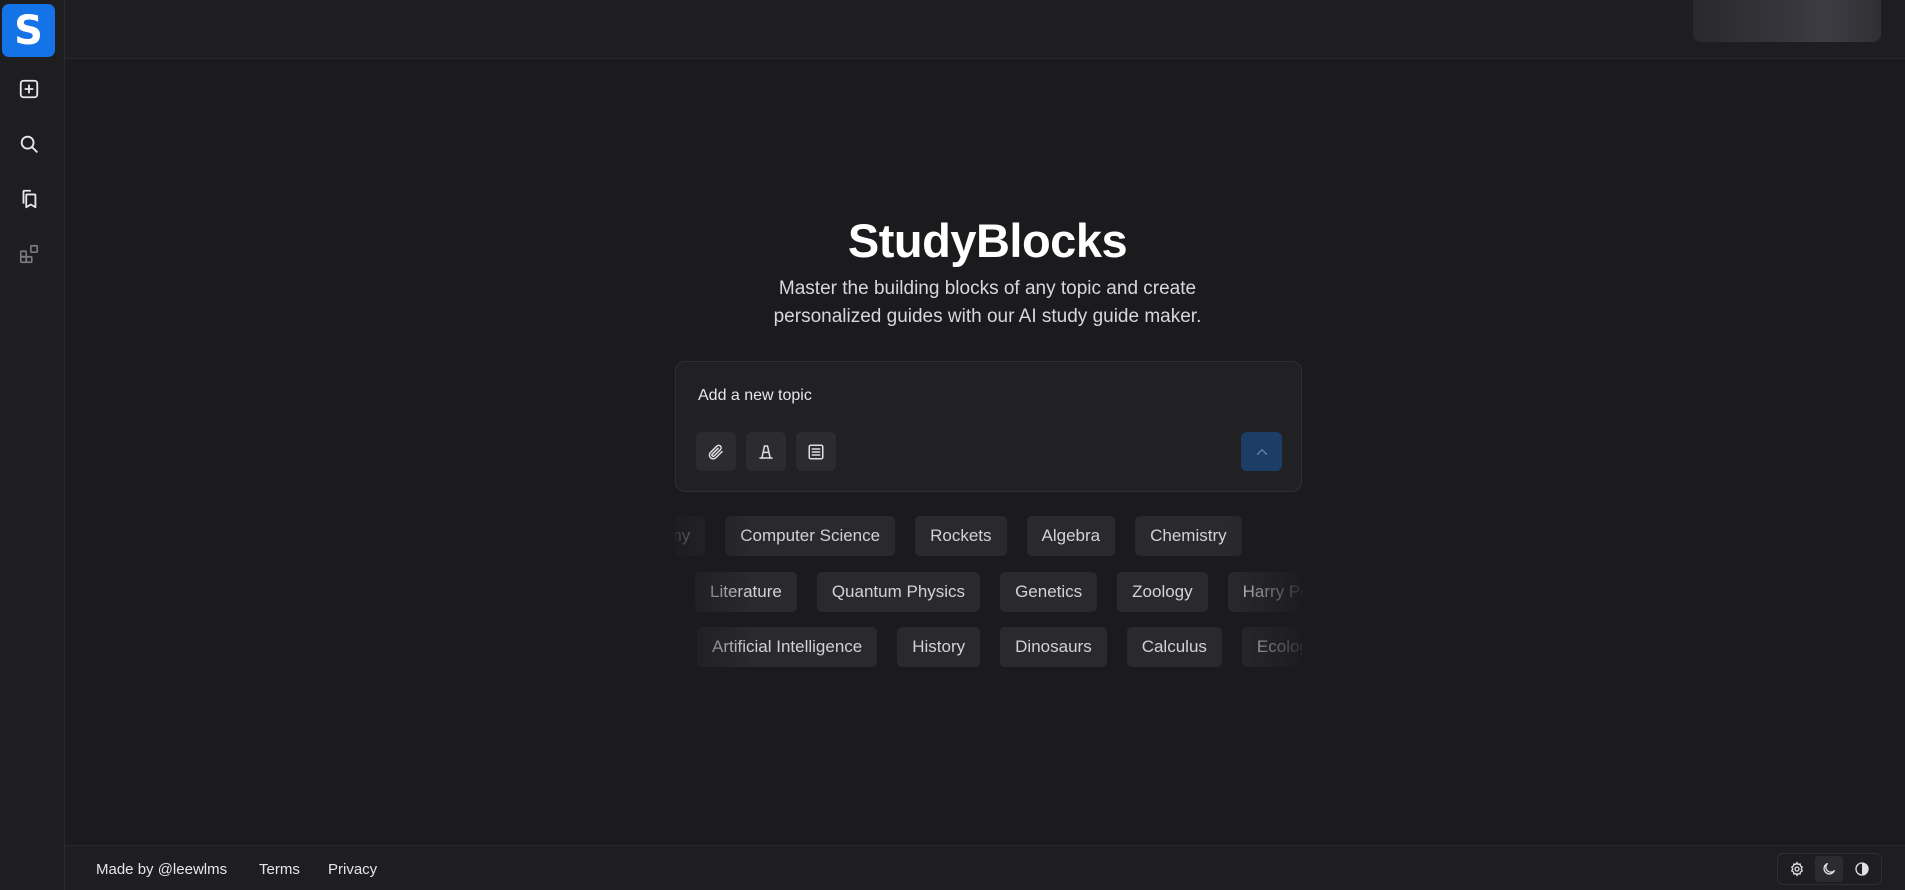 The width and height of the screenshot is (1905, 890). I want to click on topic-input, so click(976, 396).